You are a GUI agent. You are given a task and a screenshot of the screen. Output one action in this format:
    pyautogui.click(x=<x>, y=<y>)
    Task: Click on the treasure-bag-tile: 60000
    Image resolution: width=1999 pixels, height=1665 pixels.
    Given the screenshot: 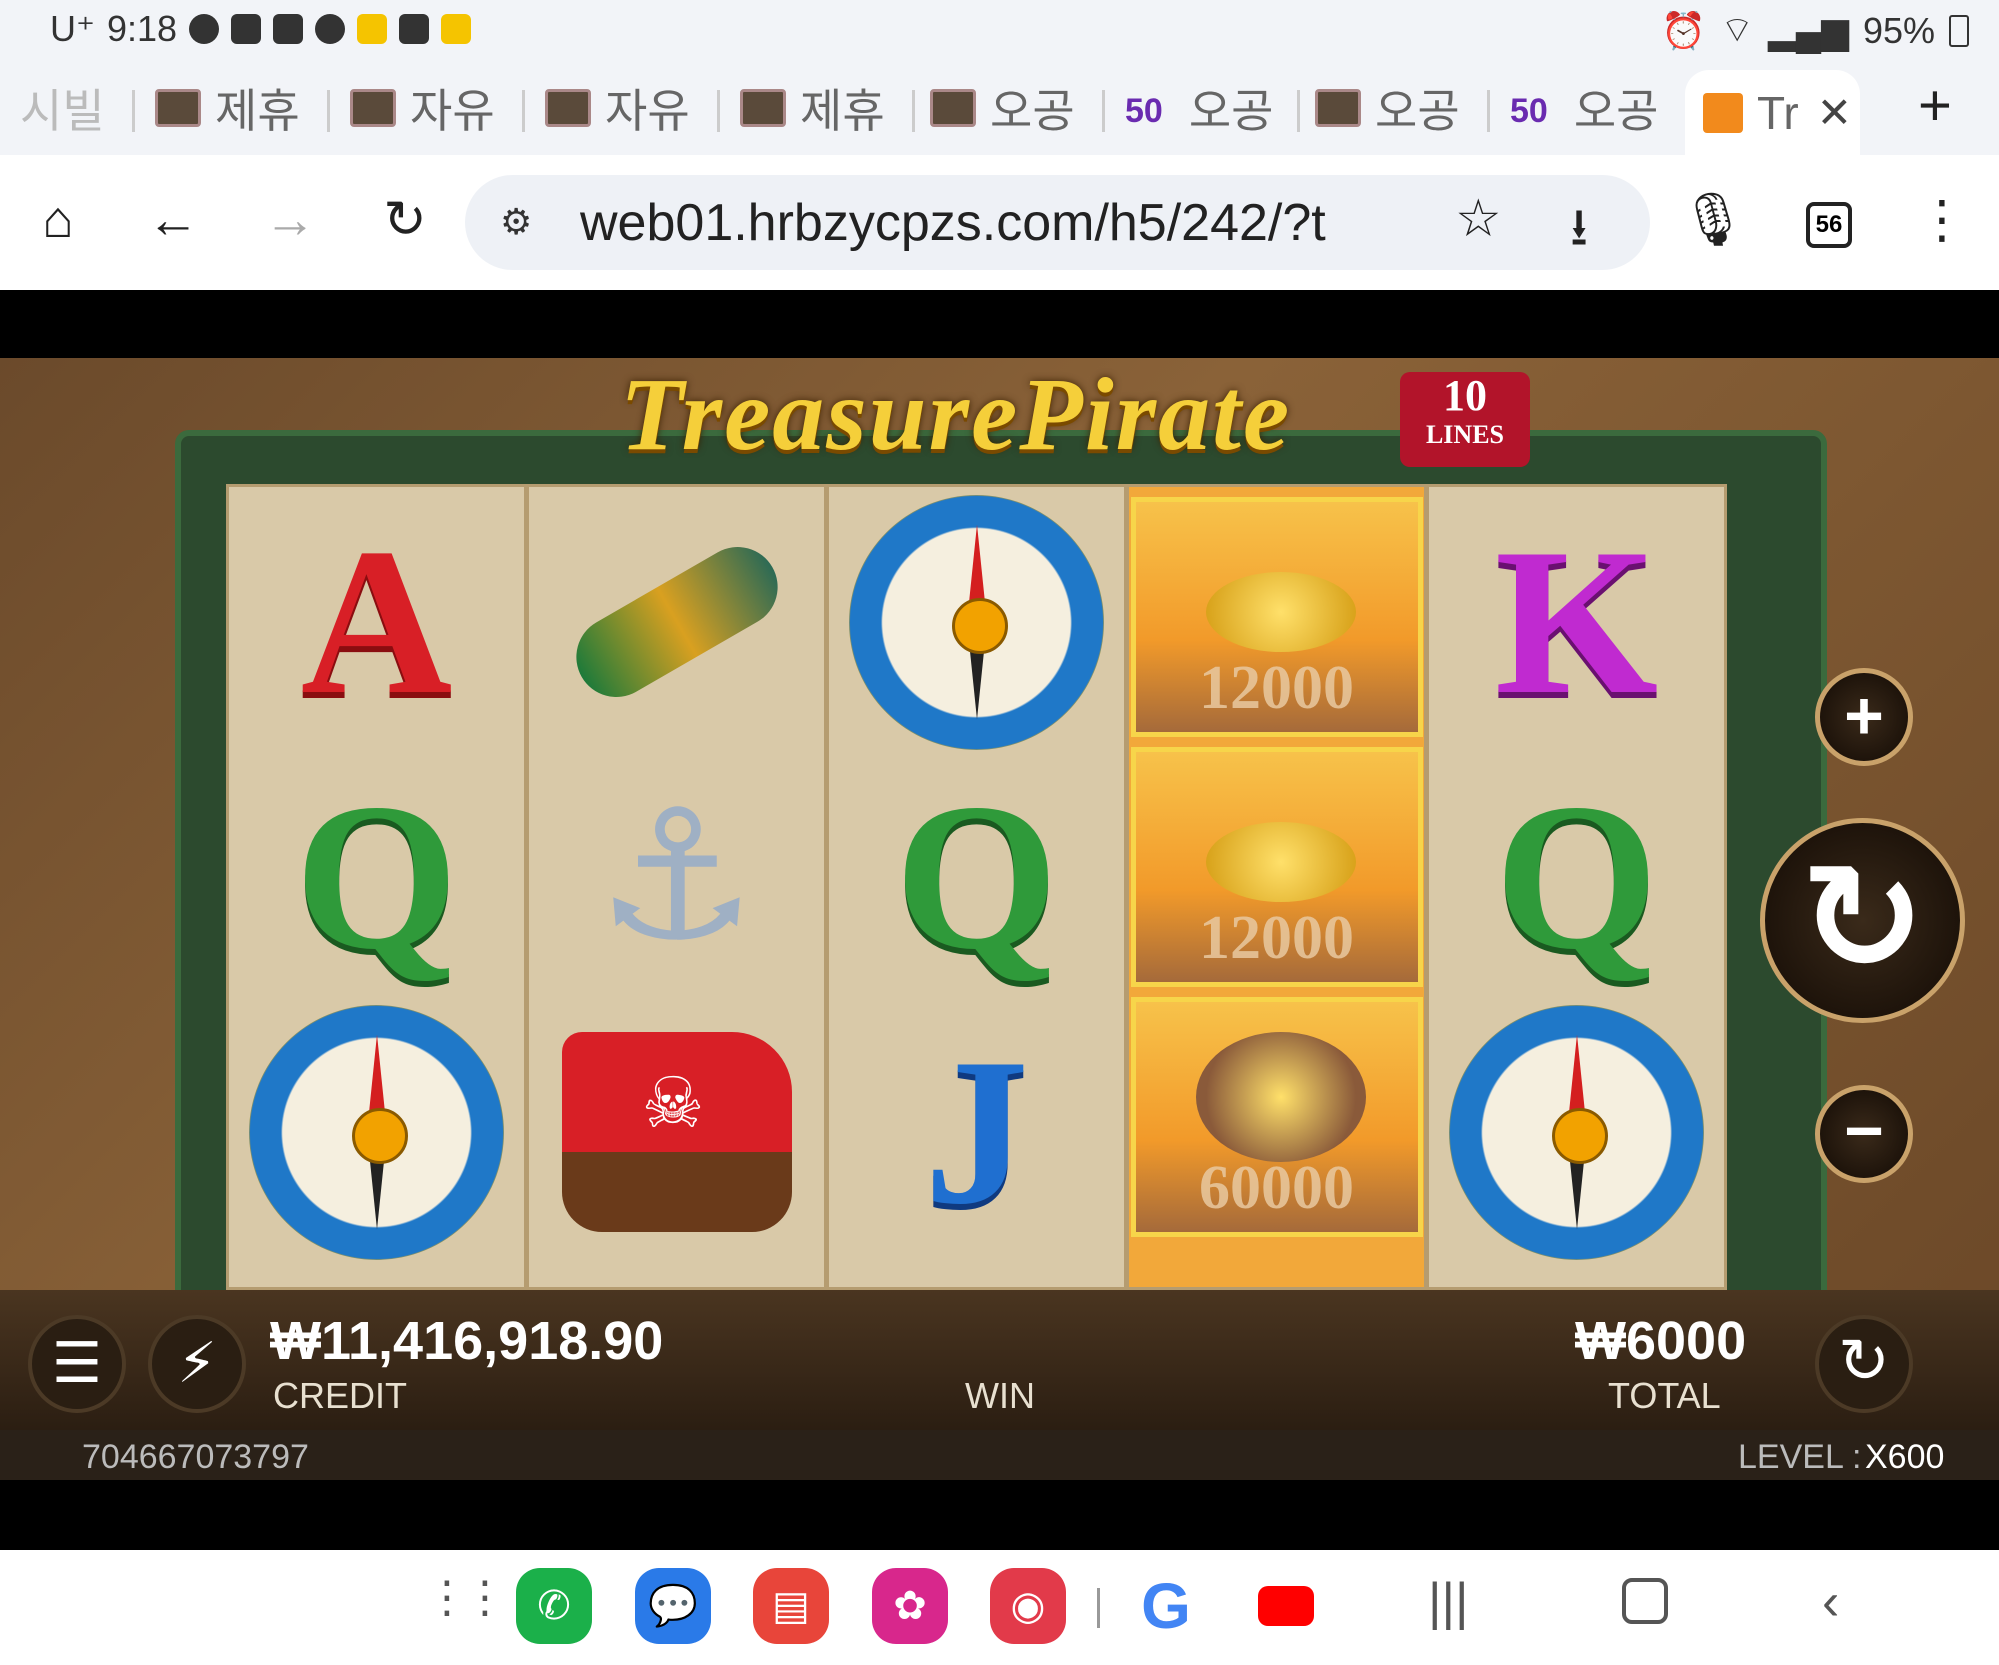 What is the action you would take?
    pyautogui.click(x=1276, y=1117)
    